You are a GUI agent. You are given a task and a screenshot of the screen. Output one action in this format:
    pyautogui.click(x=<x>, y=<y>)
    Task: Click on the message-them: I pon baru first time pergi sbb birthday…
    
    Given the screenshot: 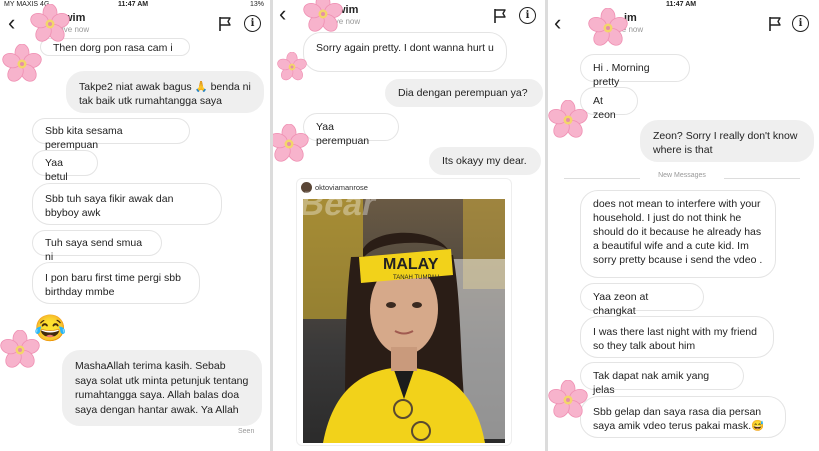 What is the action you would take?
    pyautogui.click(x=116, y=283)
    